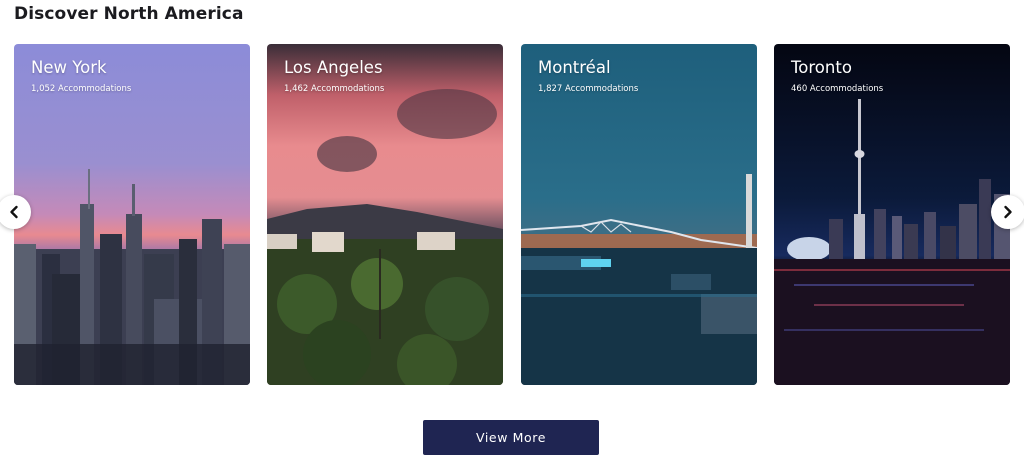  Describe the element at coordinates (333, 67) in the screenshot. I see `card-city-name: Los Angeles` at that location.